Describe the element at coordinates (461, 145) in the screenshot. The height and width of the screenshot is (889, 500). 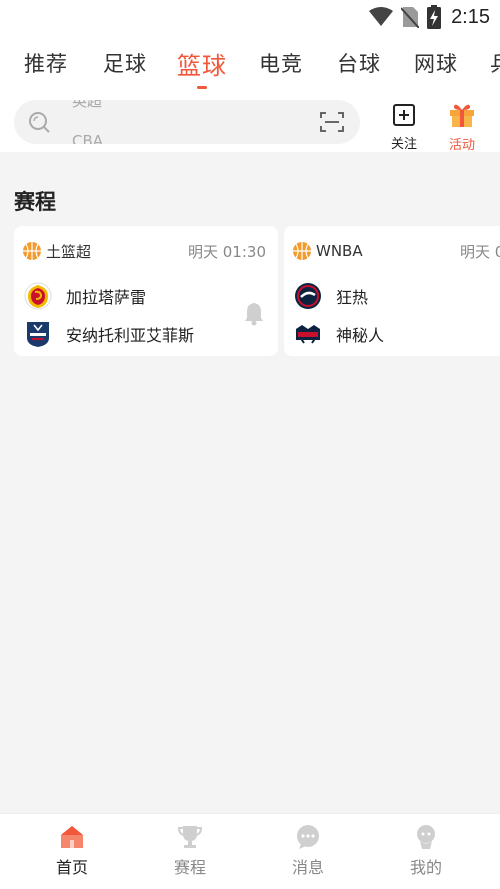
I see `activity-label: 活动` at that location.